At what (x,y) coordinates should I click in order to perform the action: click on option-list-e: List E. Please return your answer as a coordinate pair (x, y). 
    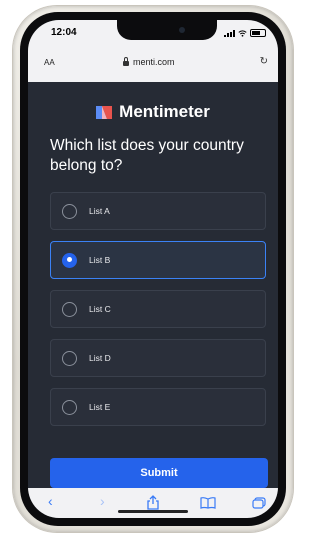
    Looking at the image, I should click on (158, 407).